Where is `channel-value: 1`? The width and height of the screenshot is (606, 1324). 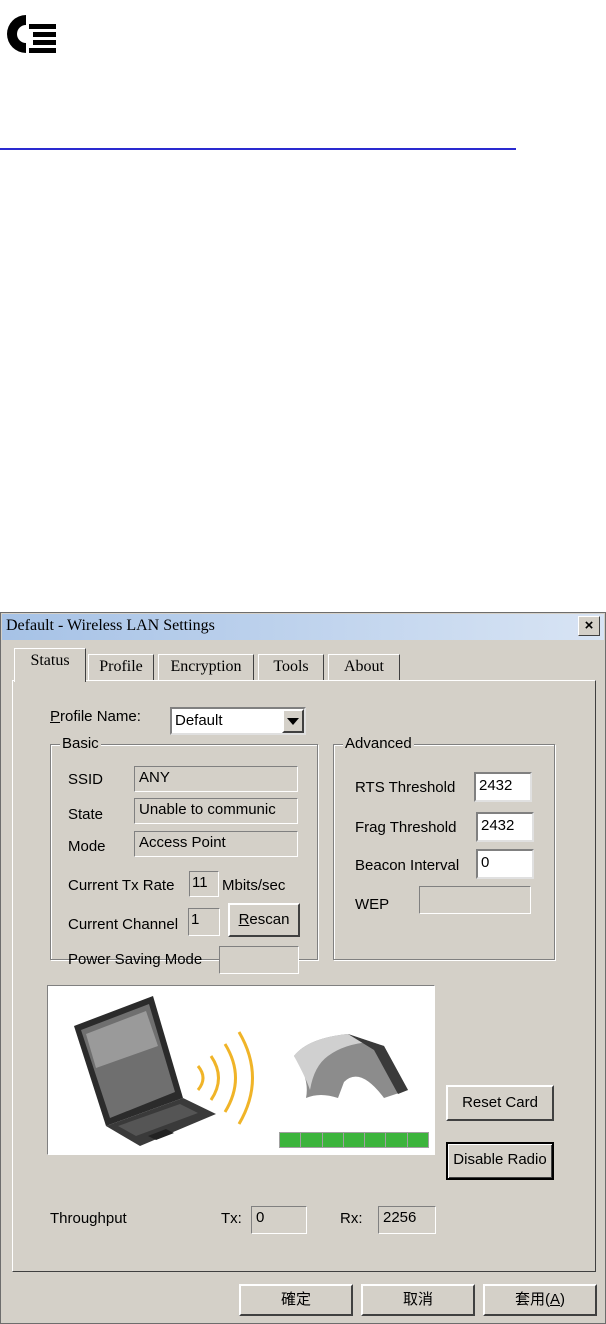 channel-value: 1 is located at coordinates (204, 922).